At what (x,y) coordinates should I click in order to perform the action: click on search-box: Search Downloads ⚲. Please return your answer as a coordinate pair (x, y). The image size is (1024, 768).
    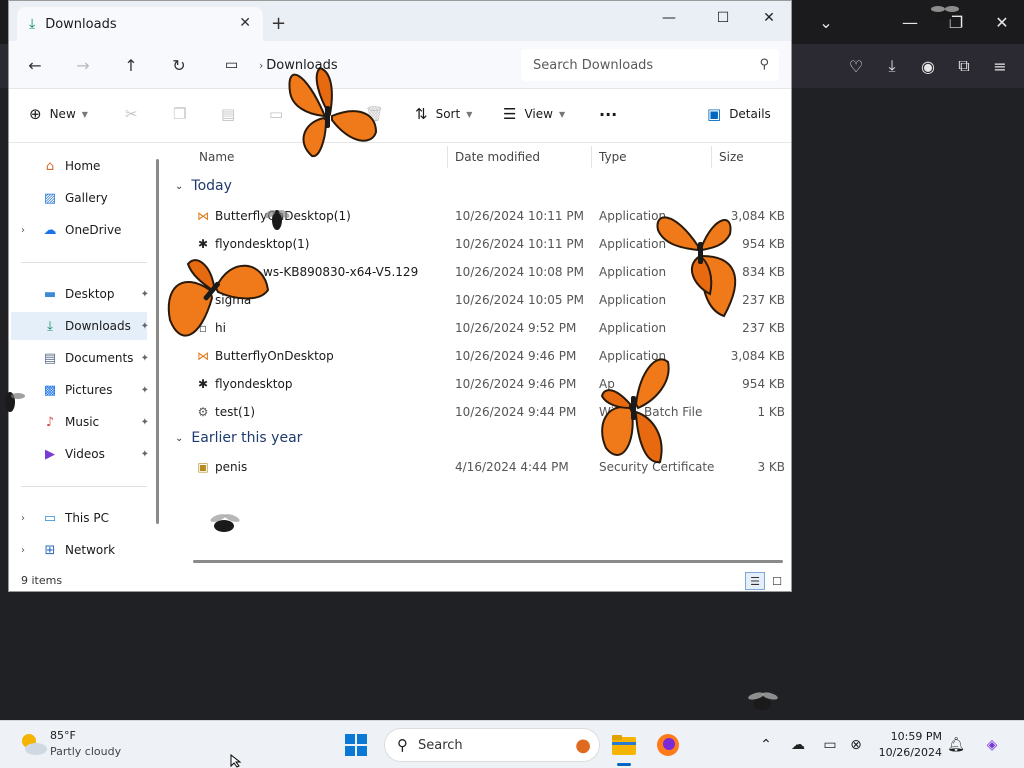
    Looking at the image, I should click on (650, 65).